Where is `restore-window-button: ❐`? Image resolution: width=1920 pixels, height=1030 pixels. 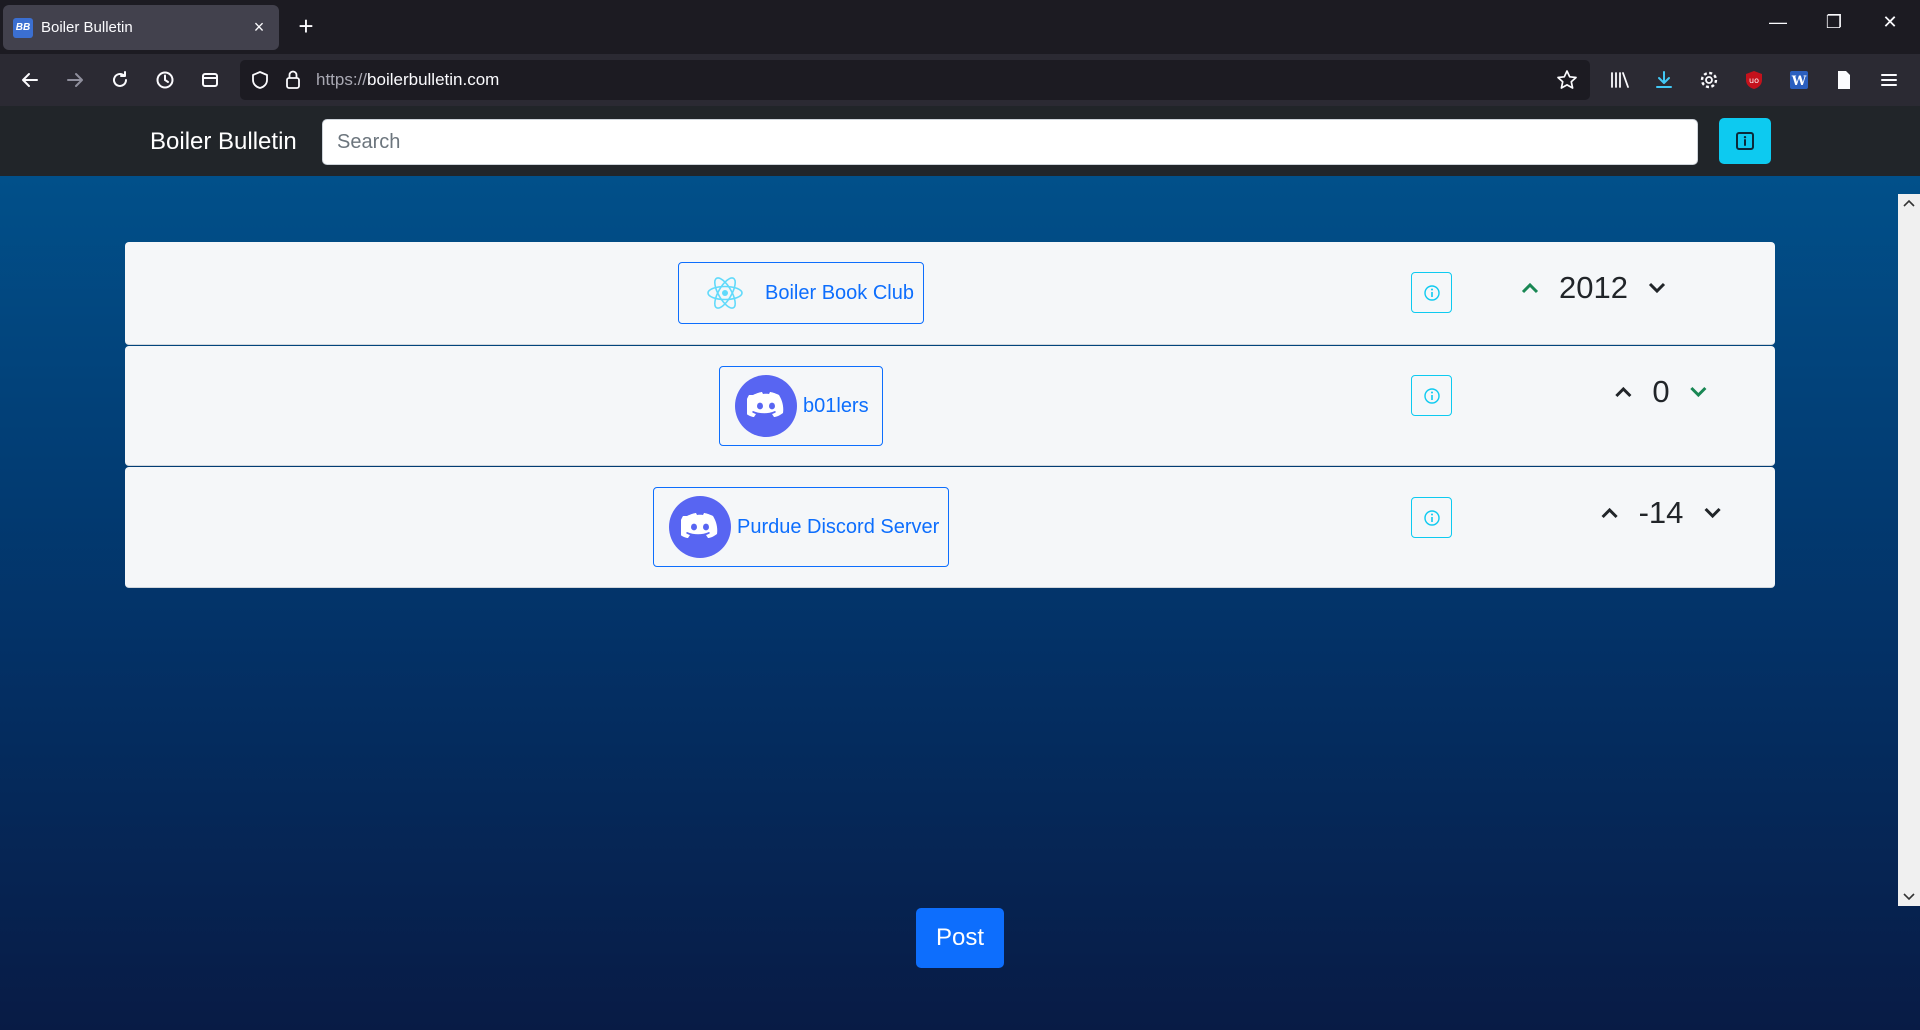
restore-window-button: ❐ is located at coordinates (1834, 22).